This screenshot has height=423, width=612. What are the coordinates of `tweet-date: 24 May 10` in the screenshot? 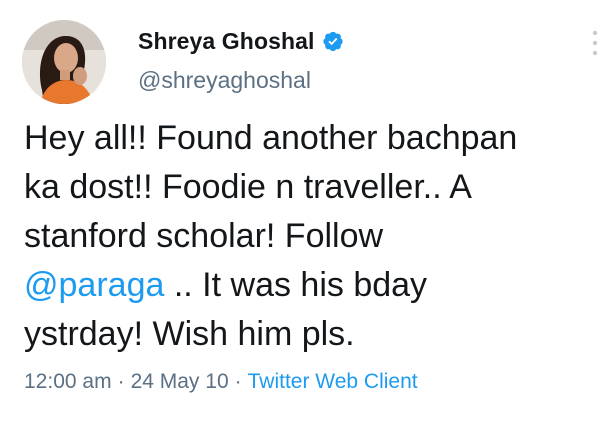 It's located at (180, 381).